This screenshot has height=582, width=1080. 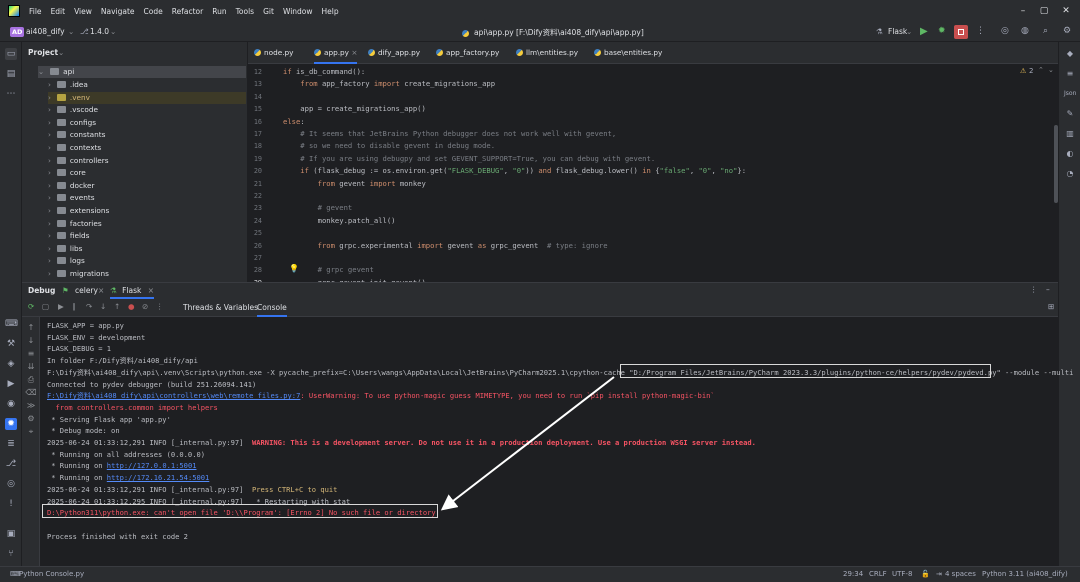 I want to click on editor-tab: base\entities.py, so click(x=628, y=53).